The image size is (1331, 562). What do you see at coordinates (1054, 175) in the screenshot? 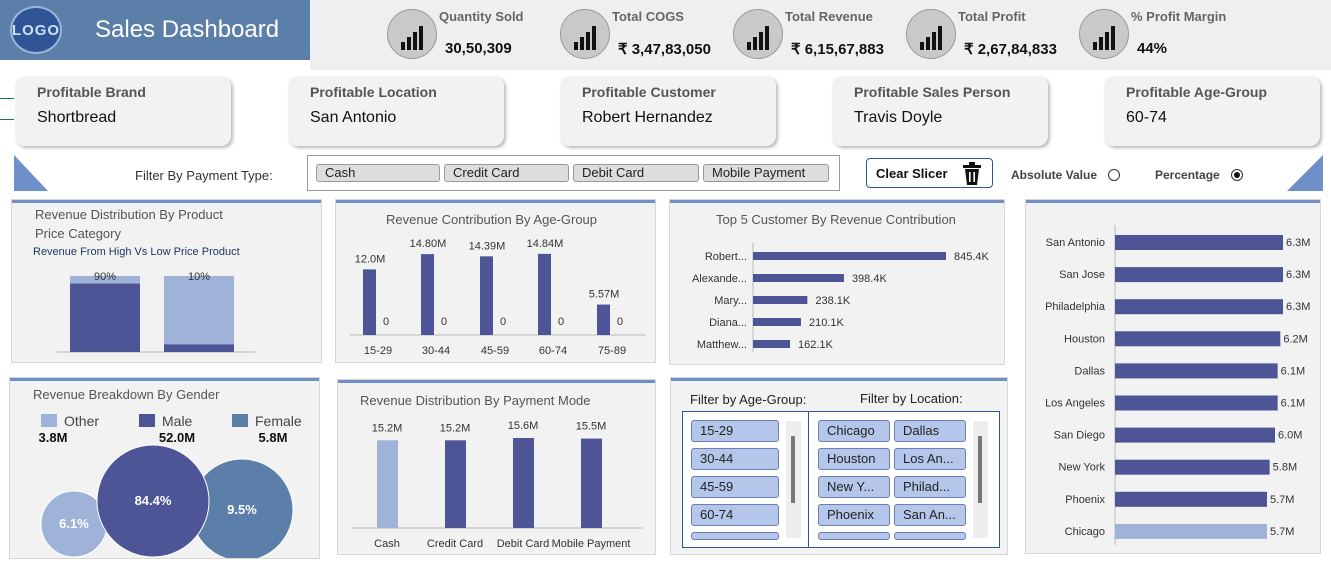
I see `absolute-value-label: Absolute Value` at bounding box center [1054, 175].